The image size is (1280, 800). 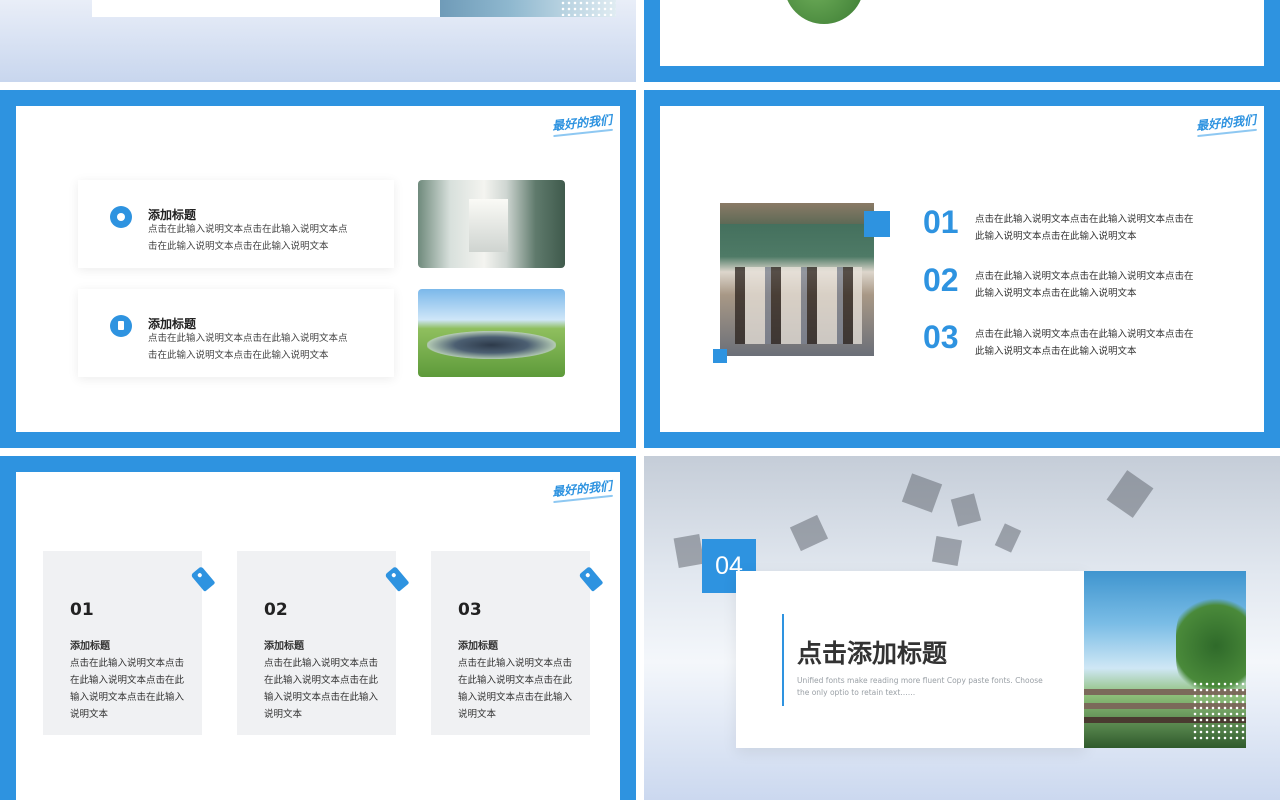 I want to click on item-number: 02, so click(x=941, y=280).